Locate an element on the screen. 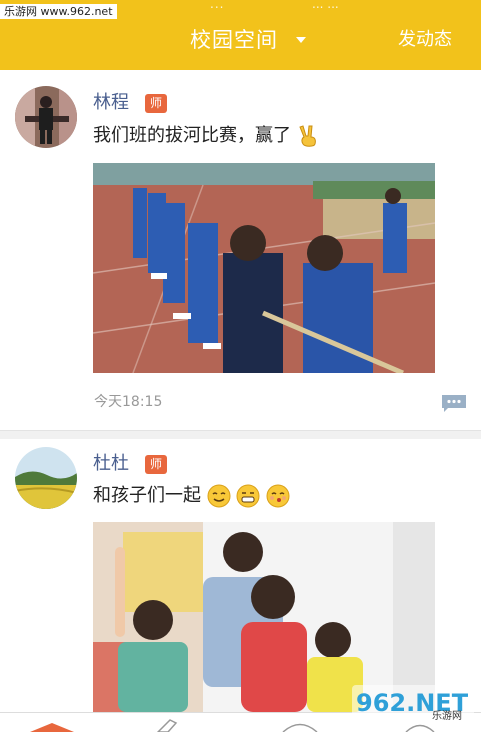 This screenshot has width=481, height=736. page-title-dropdown: 校园空间 is located at coordinates (234, 40).